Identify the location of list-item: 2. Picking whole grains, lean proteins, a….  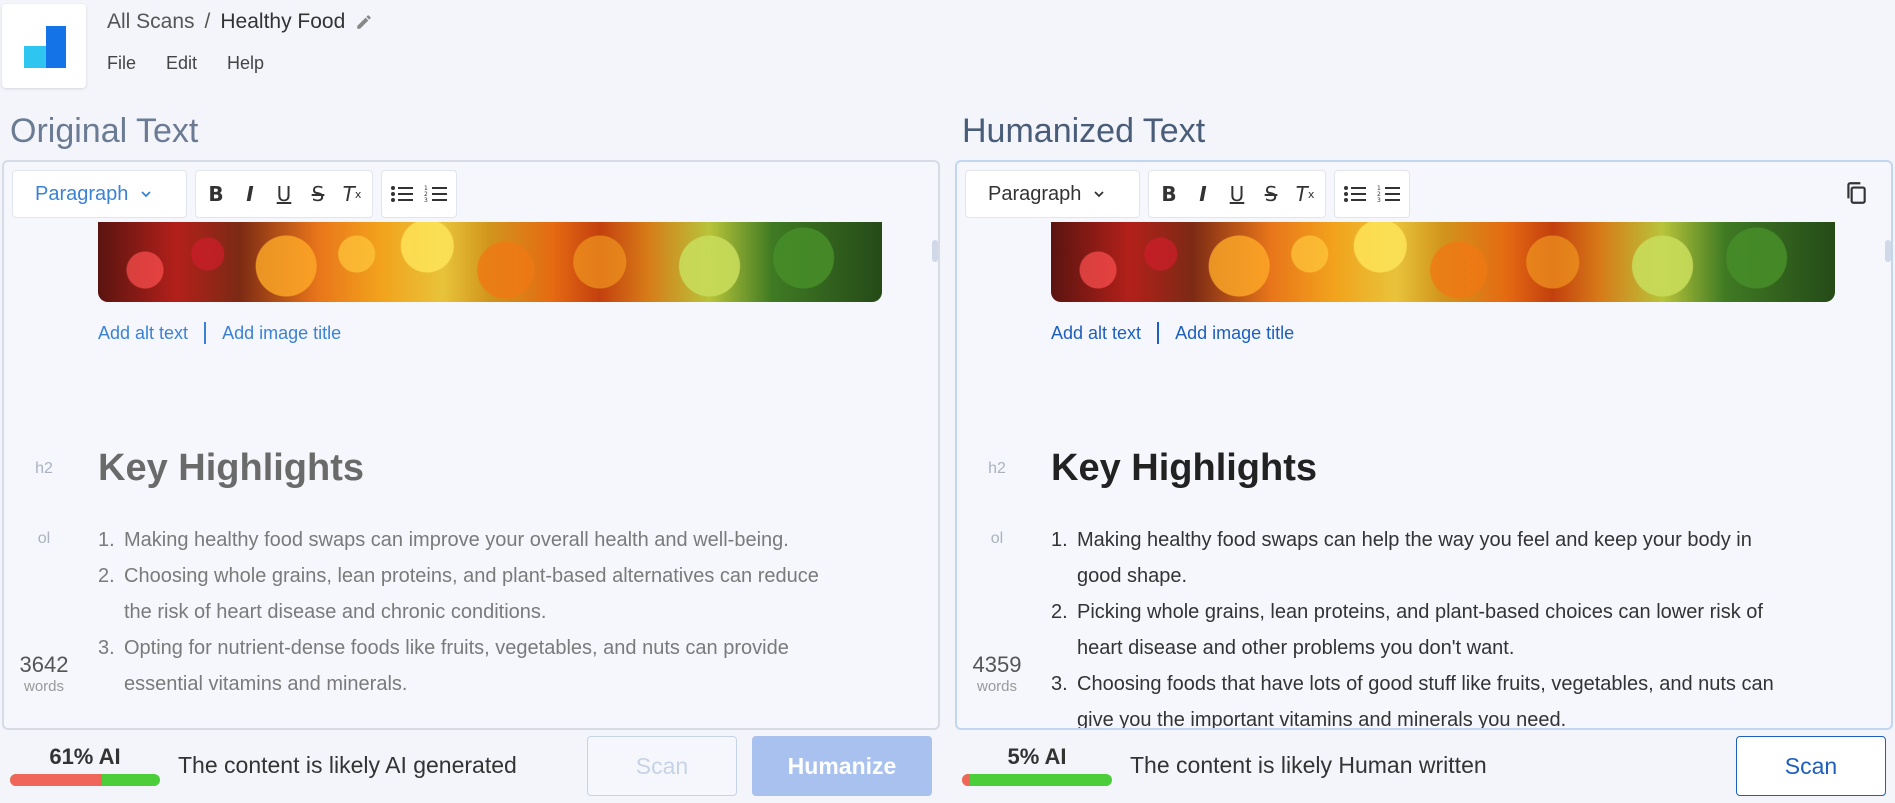
(1407, 630).